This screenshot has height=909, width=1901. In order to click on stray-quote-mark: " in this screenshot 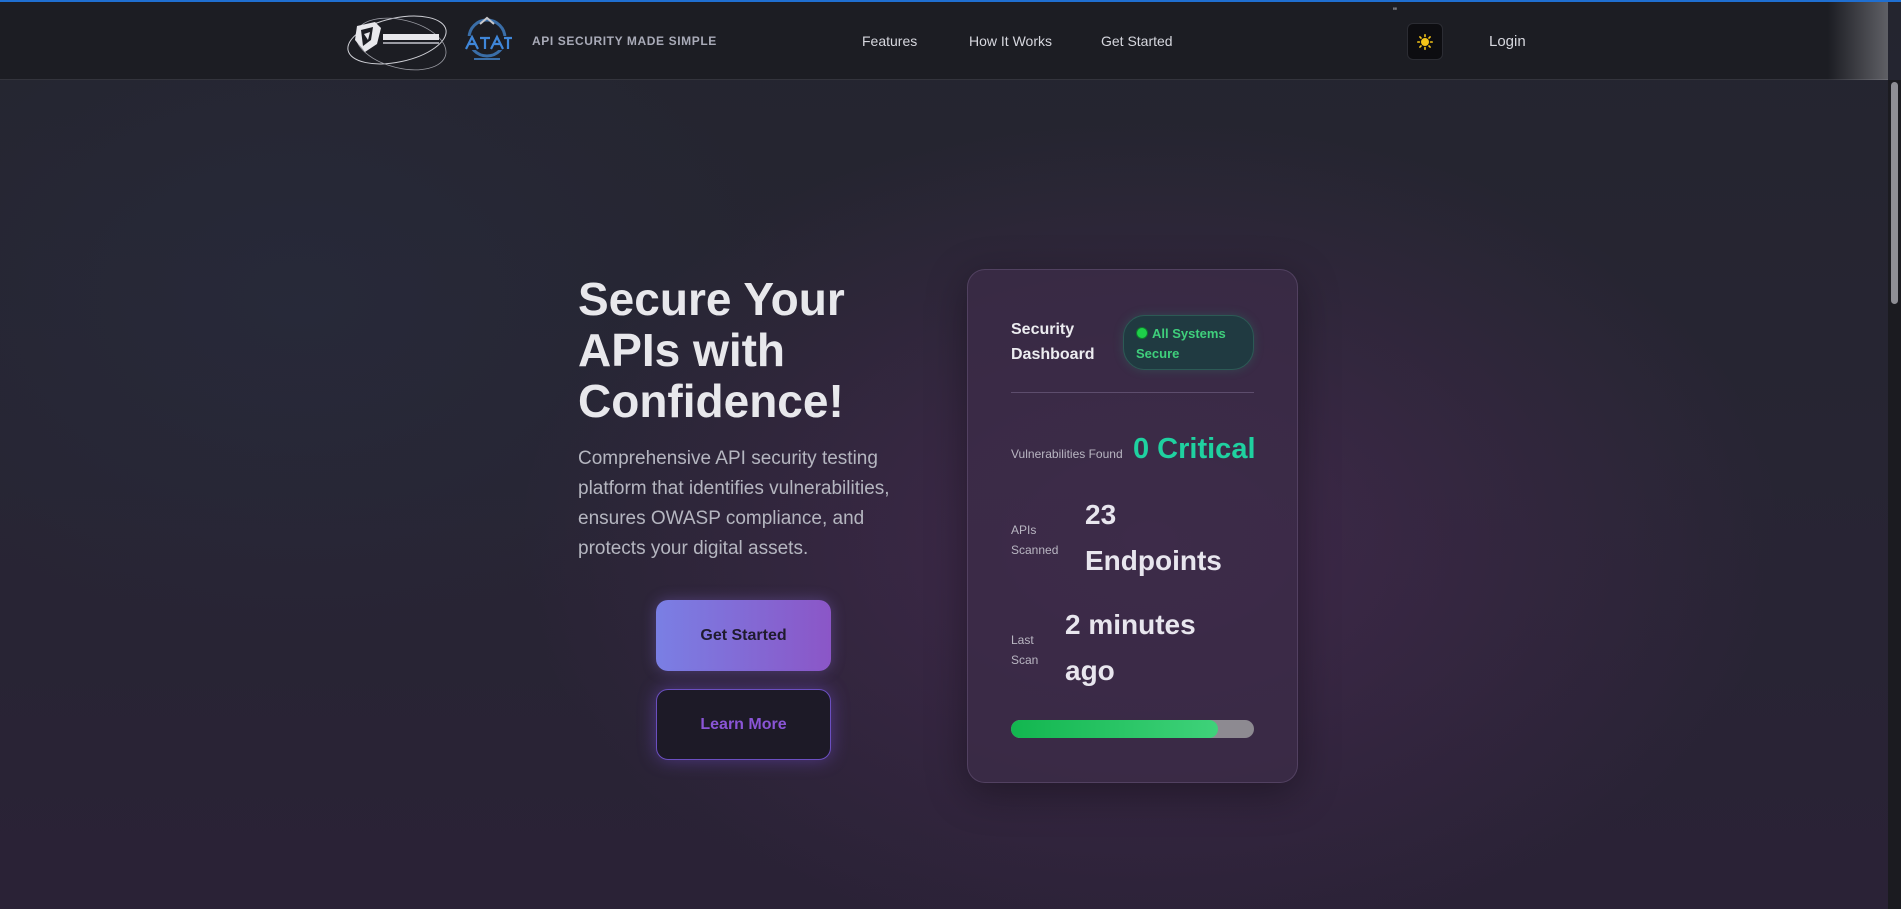, I will do `click(1395, 12)`.